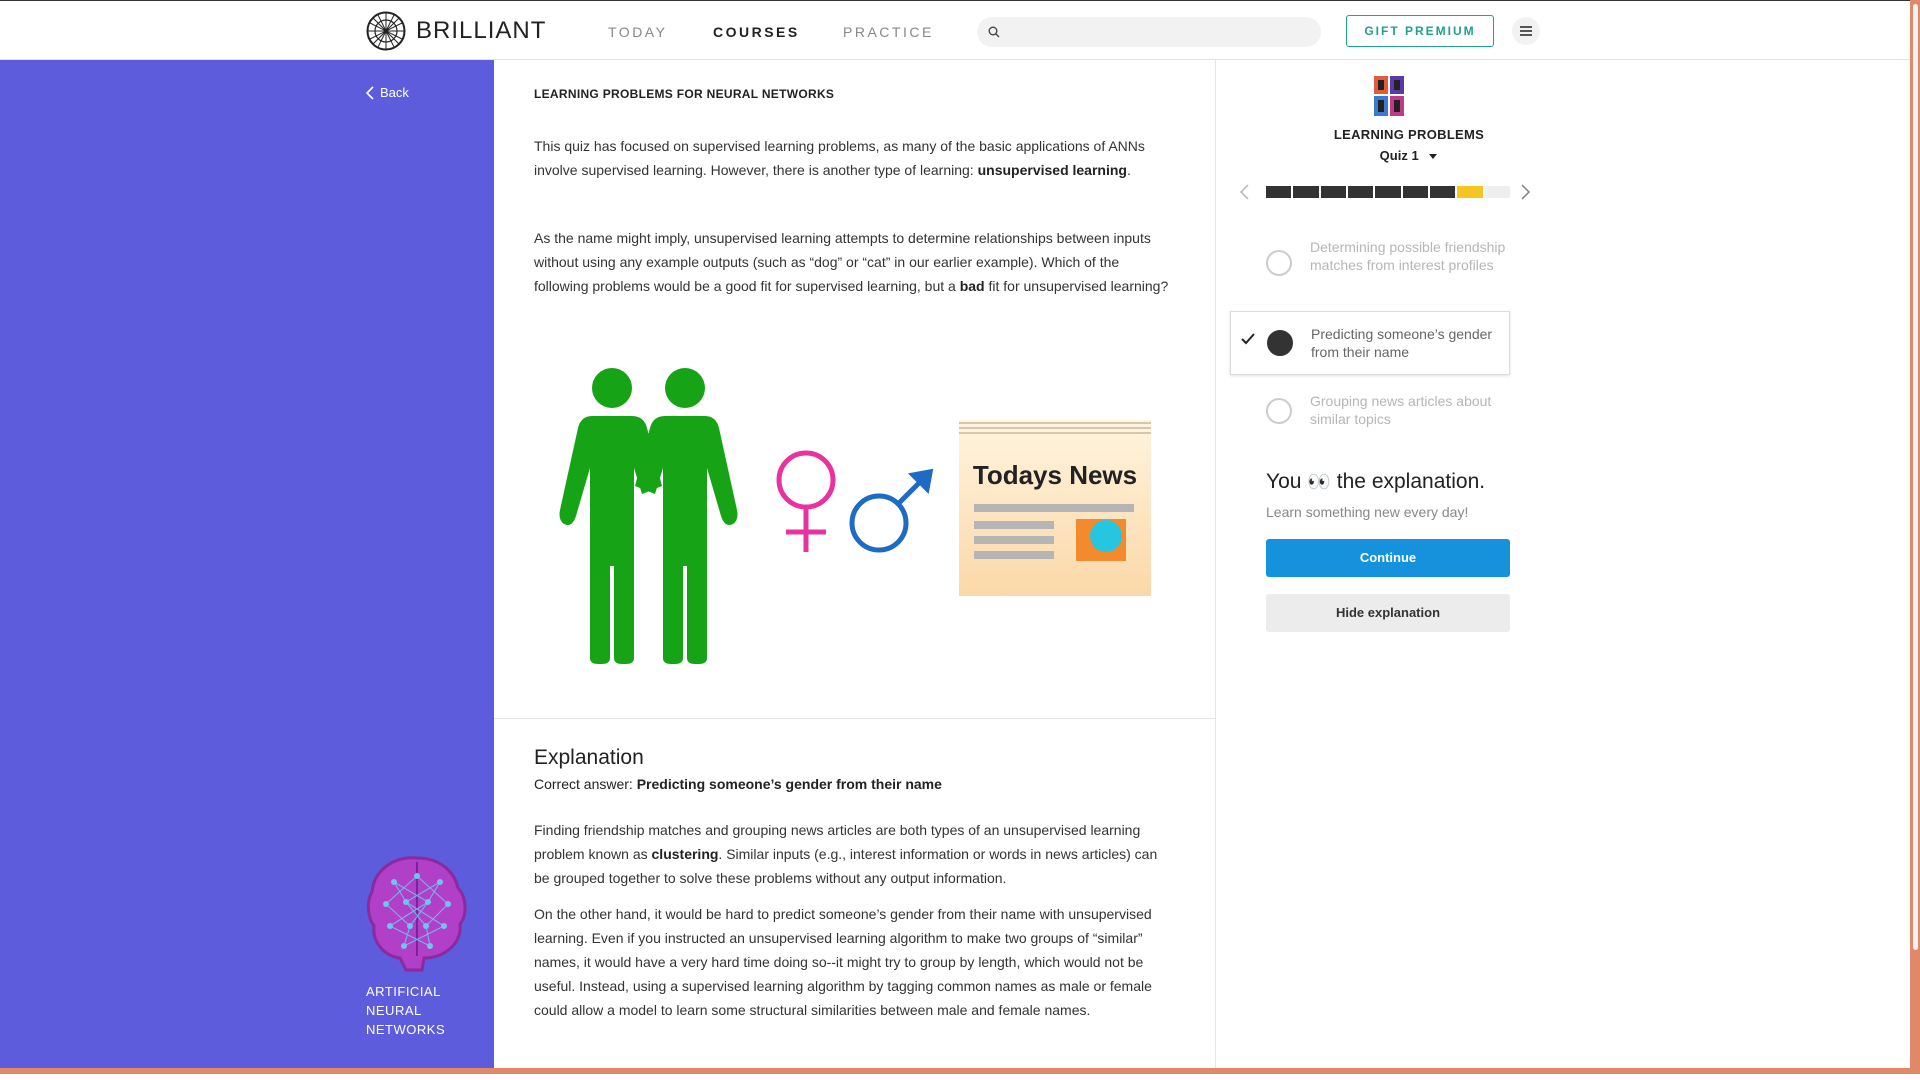 Image resolution: width=1920 pixels, height=1080 pixels. Describe the element at coordinates (1409, 134) in the screenshot. I see `chapter-title: LEARNING PROBLEMS` at that location.